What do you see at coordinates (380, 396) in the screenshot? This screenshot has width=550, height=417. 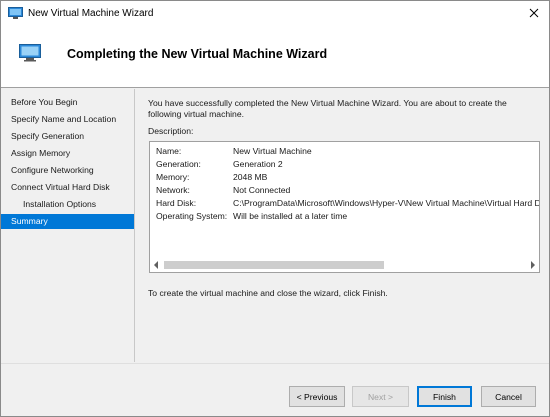 I see `next-button: Next >` at bounding box center [380, 396].